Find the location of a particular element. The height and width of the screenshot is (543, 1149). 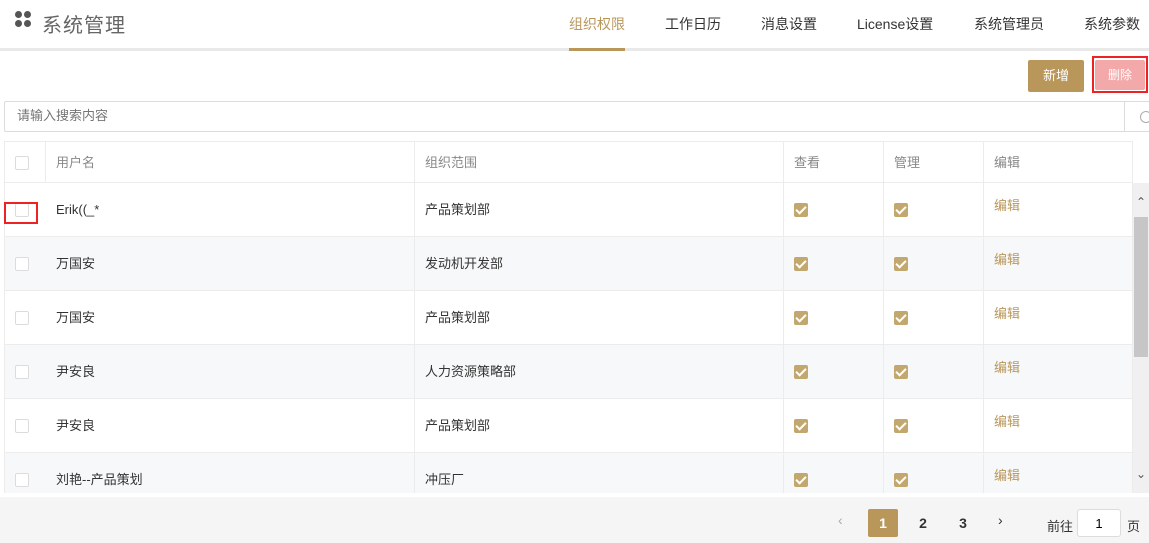

table-row: 刘艳--产品策划 冲压厂 编辑 is located at coordinates (568, 473).